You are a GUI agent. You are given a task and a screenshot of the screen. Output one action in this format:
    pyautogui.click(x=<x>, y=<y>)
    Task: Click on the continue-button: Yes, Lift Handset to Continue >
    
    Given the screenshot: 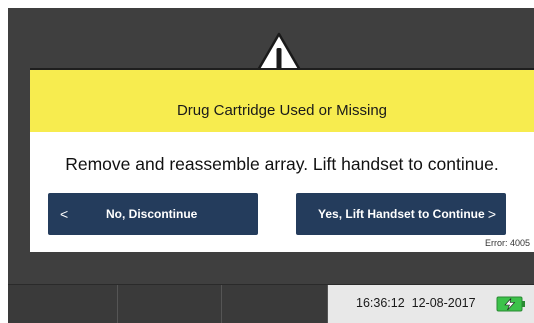 What is the action you would take?
    pyautogui.click(x=401, y=214)
    